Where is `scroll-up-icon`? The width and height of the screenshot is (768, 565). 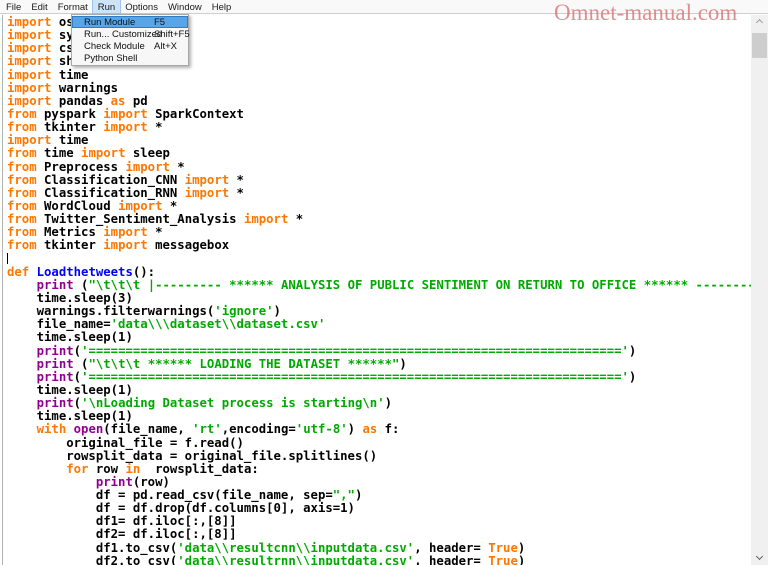 scroll-up-icon is located at coordinates (759, 22).